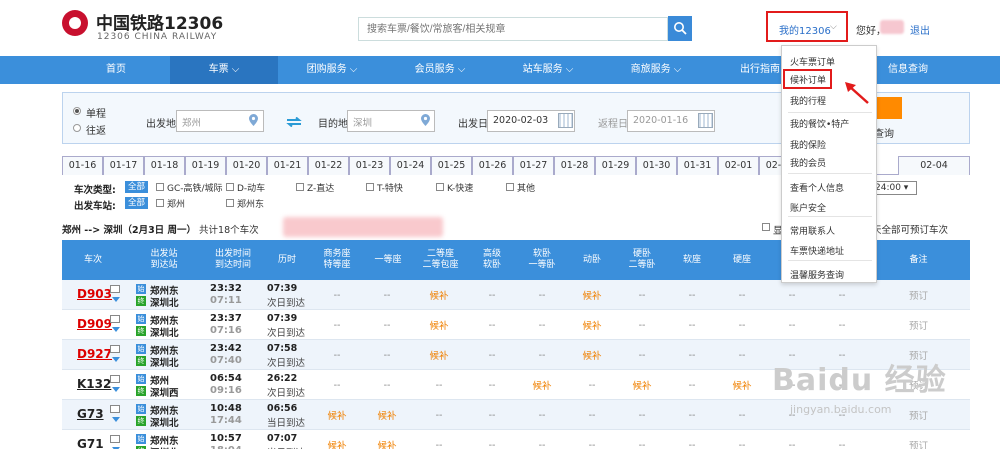  I want to click on train-number-link: G71, so click(90, 443).